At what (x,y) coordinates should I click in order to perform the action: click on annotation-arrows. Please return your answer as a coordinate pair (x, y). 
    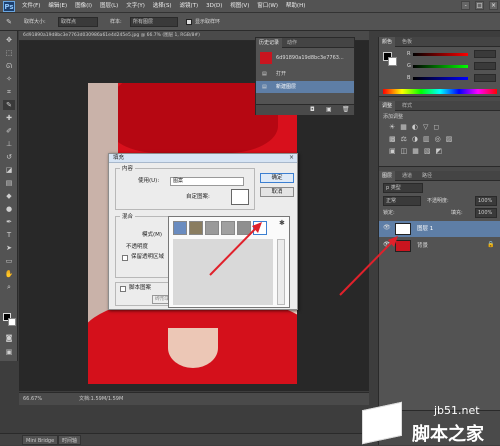
    Looking at the image, I should click on (303, 259).